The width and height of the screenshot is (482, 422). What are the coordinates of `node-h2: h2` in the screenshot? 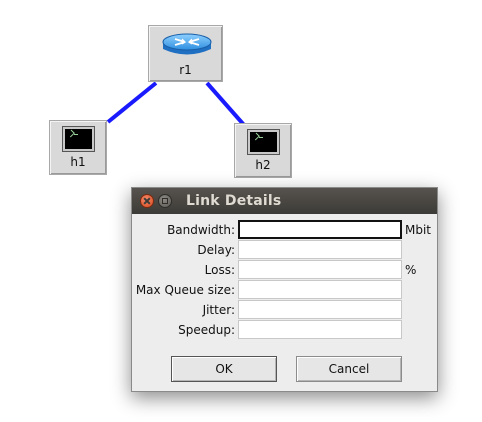 It's located at (263, 150).